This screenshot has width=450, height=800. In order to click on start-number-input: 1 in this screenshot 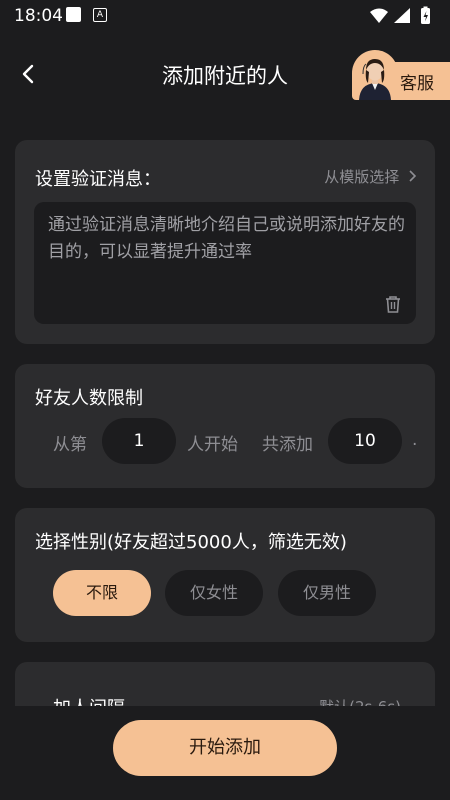, I will do `click(139, 441)`.